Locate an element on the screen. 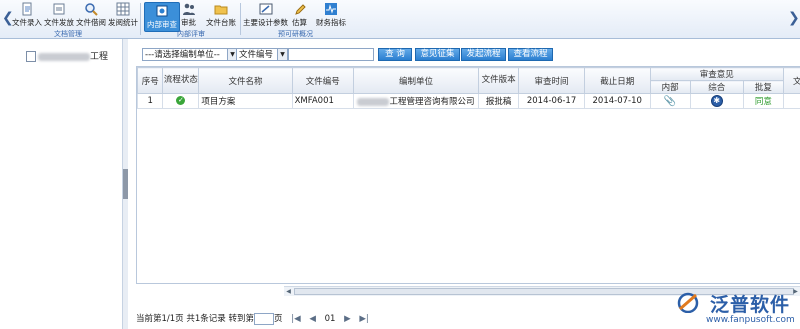 The width and height of the screenshot is (800, 329). first-page-icon: |◀ is located at coordinates (295, 319).